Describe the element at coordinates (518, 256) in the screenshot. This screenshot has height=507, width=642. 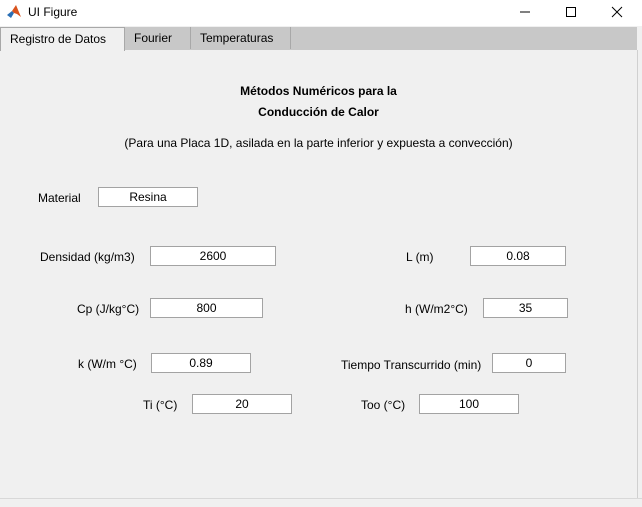
I see `l-field` at that location.